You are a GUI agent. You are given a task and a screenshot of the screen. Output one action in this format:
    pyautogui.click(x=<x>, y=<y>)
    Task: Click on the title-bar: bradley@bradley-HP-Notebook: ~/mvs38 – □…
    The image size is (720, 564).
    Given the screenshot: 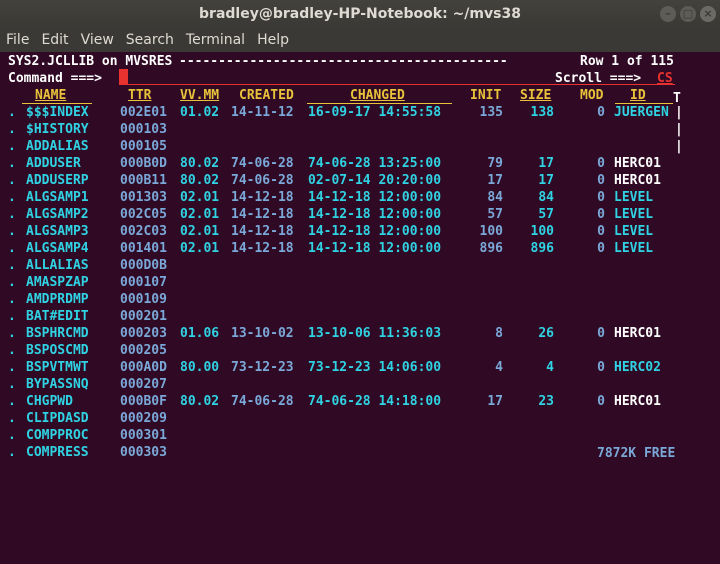 What is the action you would take?
    pyautogui.click(x=360, y=14)
    